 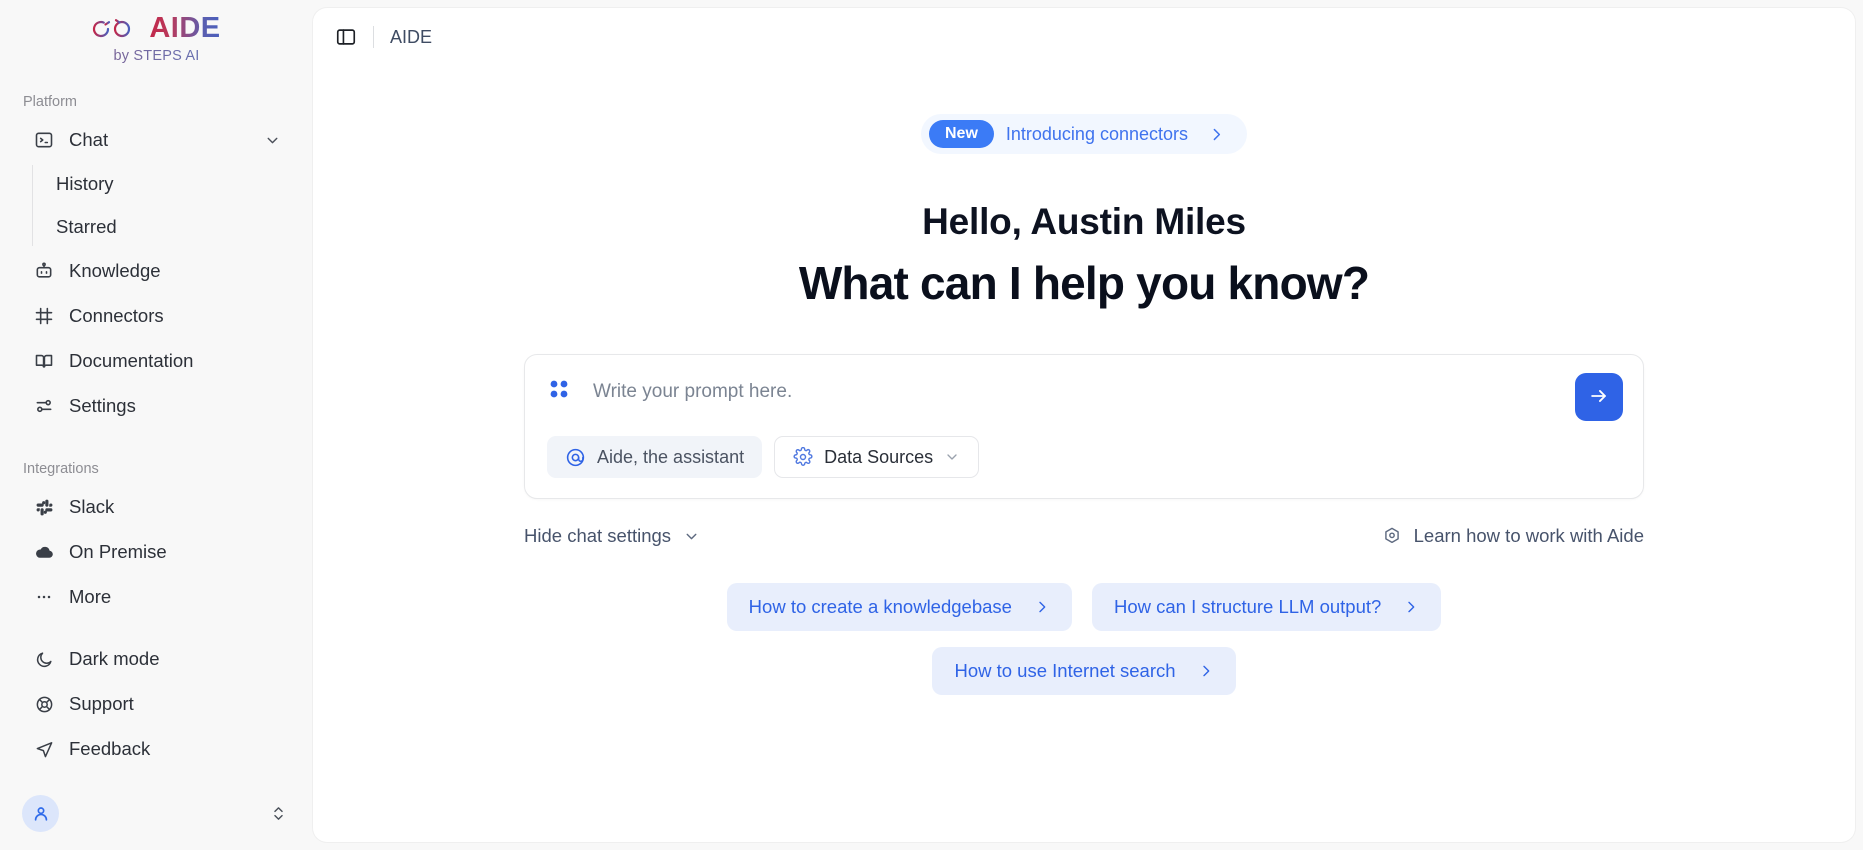 What do you see at coordinates (156, 597) in the screenshot?
I see `sidebar-item-more: More` at bounding box center [156, 597].